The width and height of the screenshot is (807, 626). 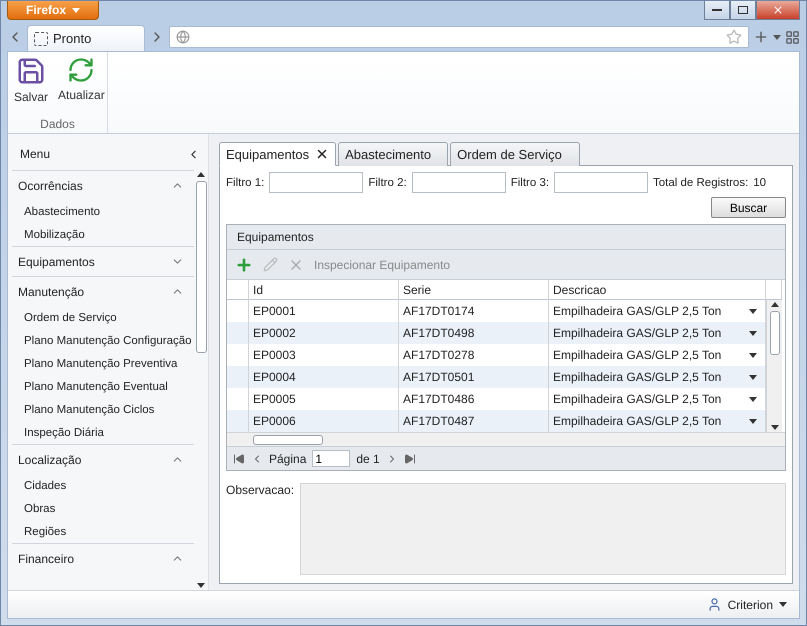 What do you see at coordinates (530, 182) in the screenshot?
I see `filter-label: Filtro 3:` at bounding box center [530, 182].